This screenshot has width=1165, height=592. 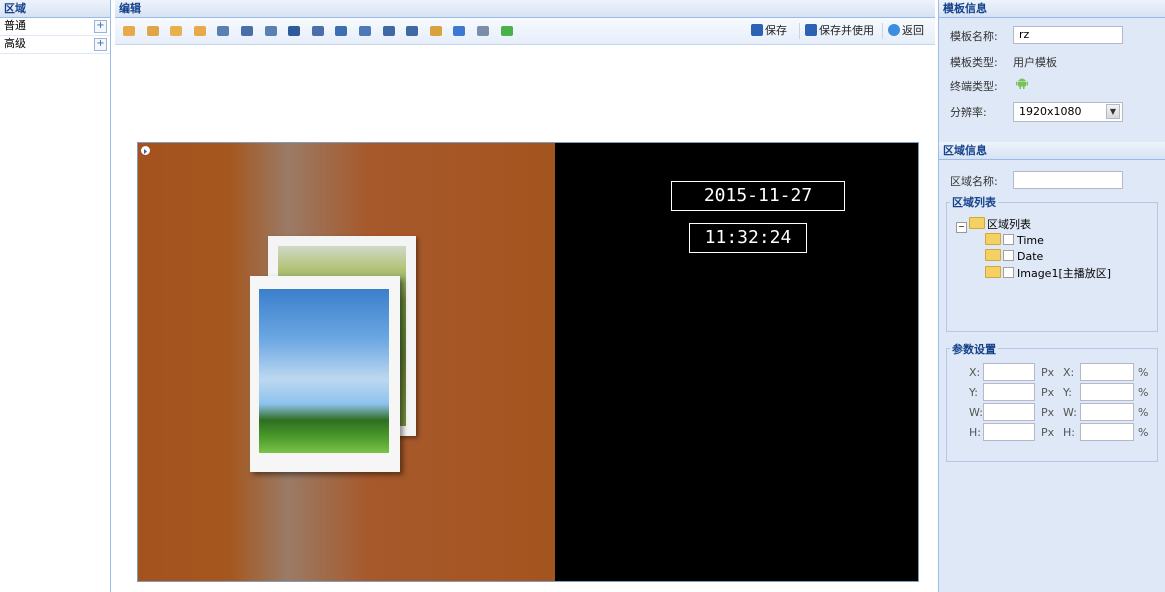 I want to click on param-label-pct: W:, so click(x=1070, y=412).